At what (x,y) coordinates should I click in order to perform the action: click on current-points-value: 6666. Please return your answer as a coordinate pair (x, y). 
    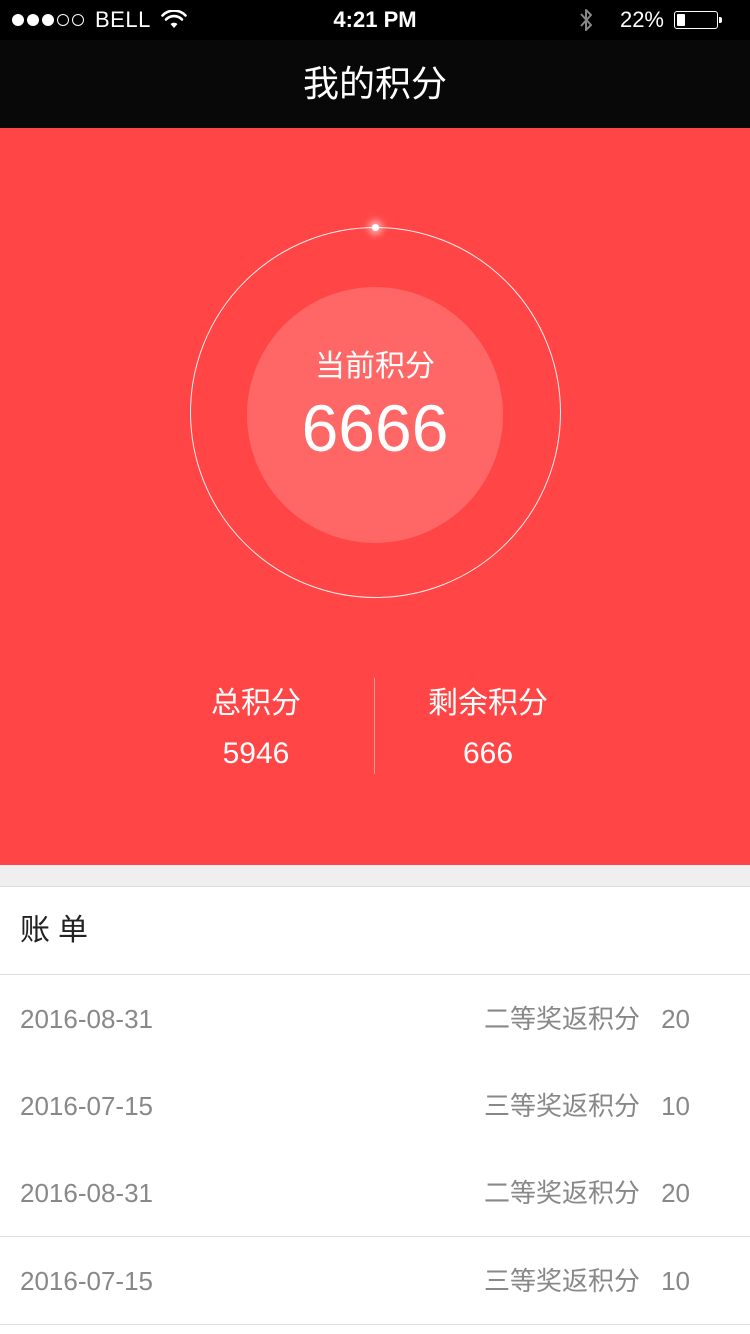
    Looking at the image, I should click on (375, 428).